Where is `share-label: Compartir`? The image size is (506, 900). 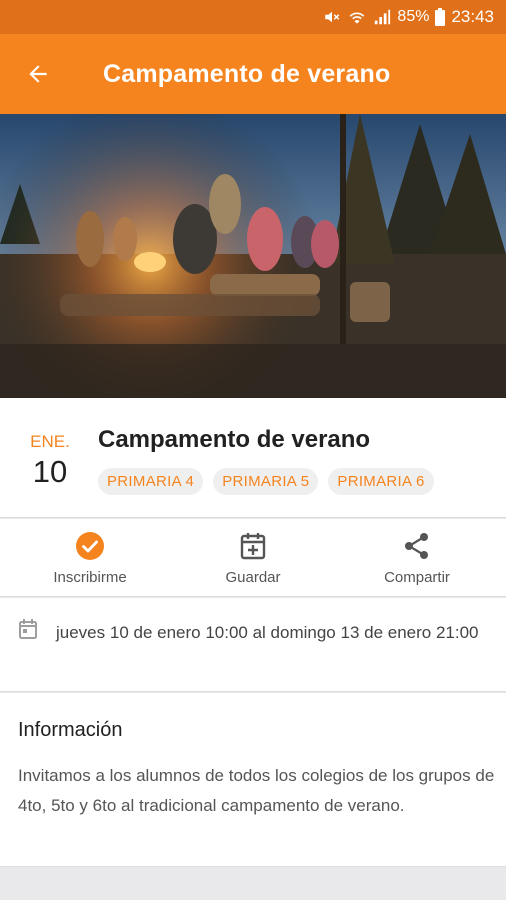
share-label: Compartir is located at coordinates (417, 577).